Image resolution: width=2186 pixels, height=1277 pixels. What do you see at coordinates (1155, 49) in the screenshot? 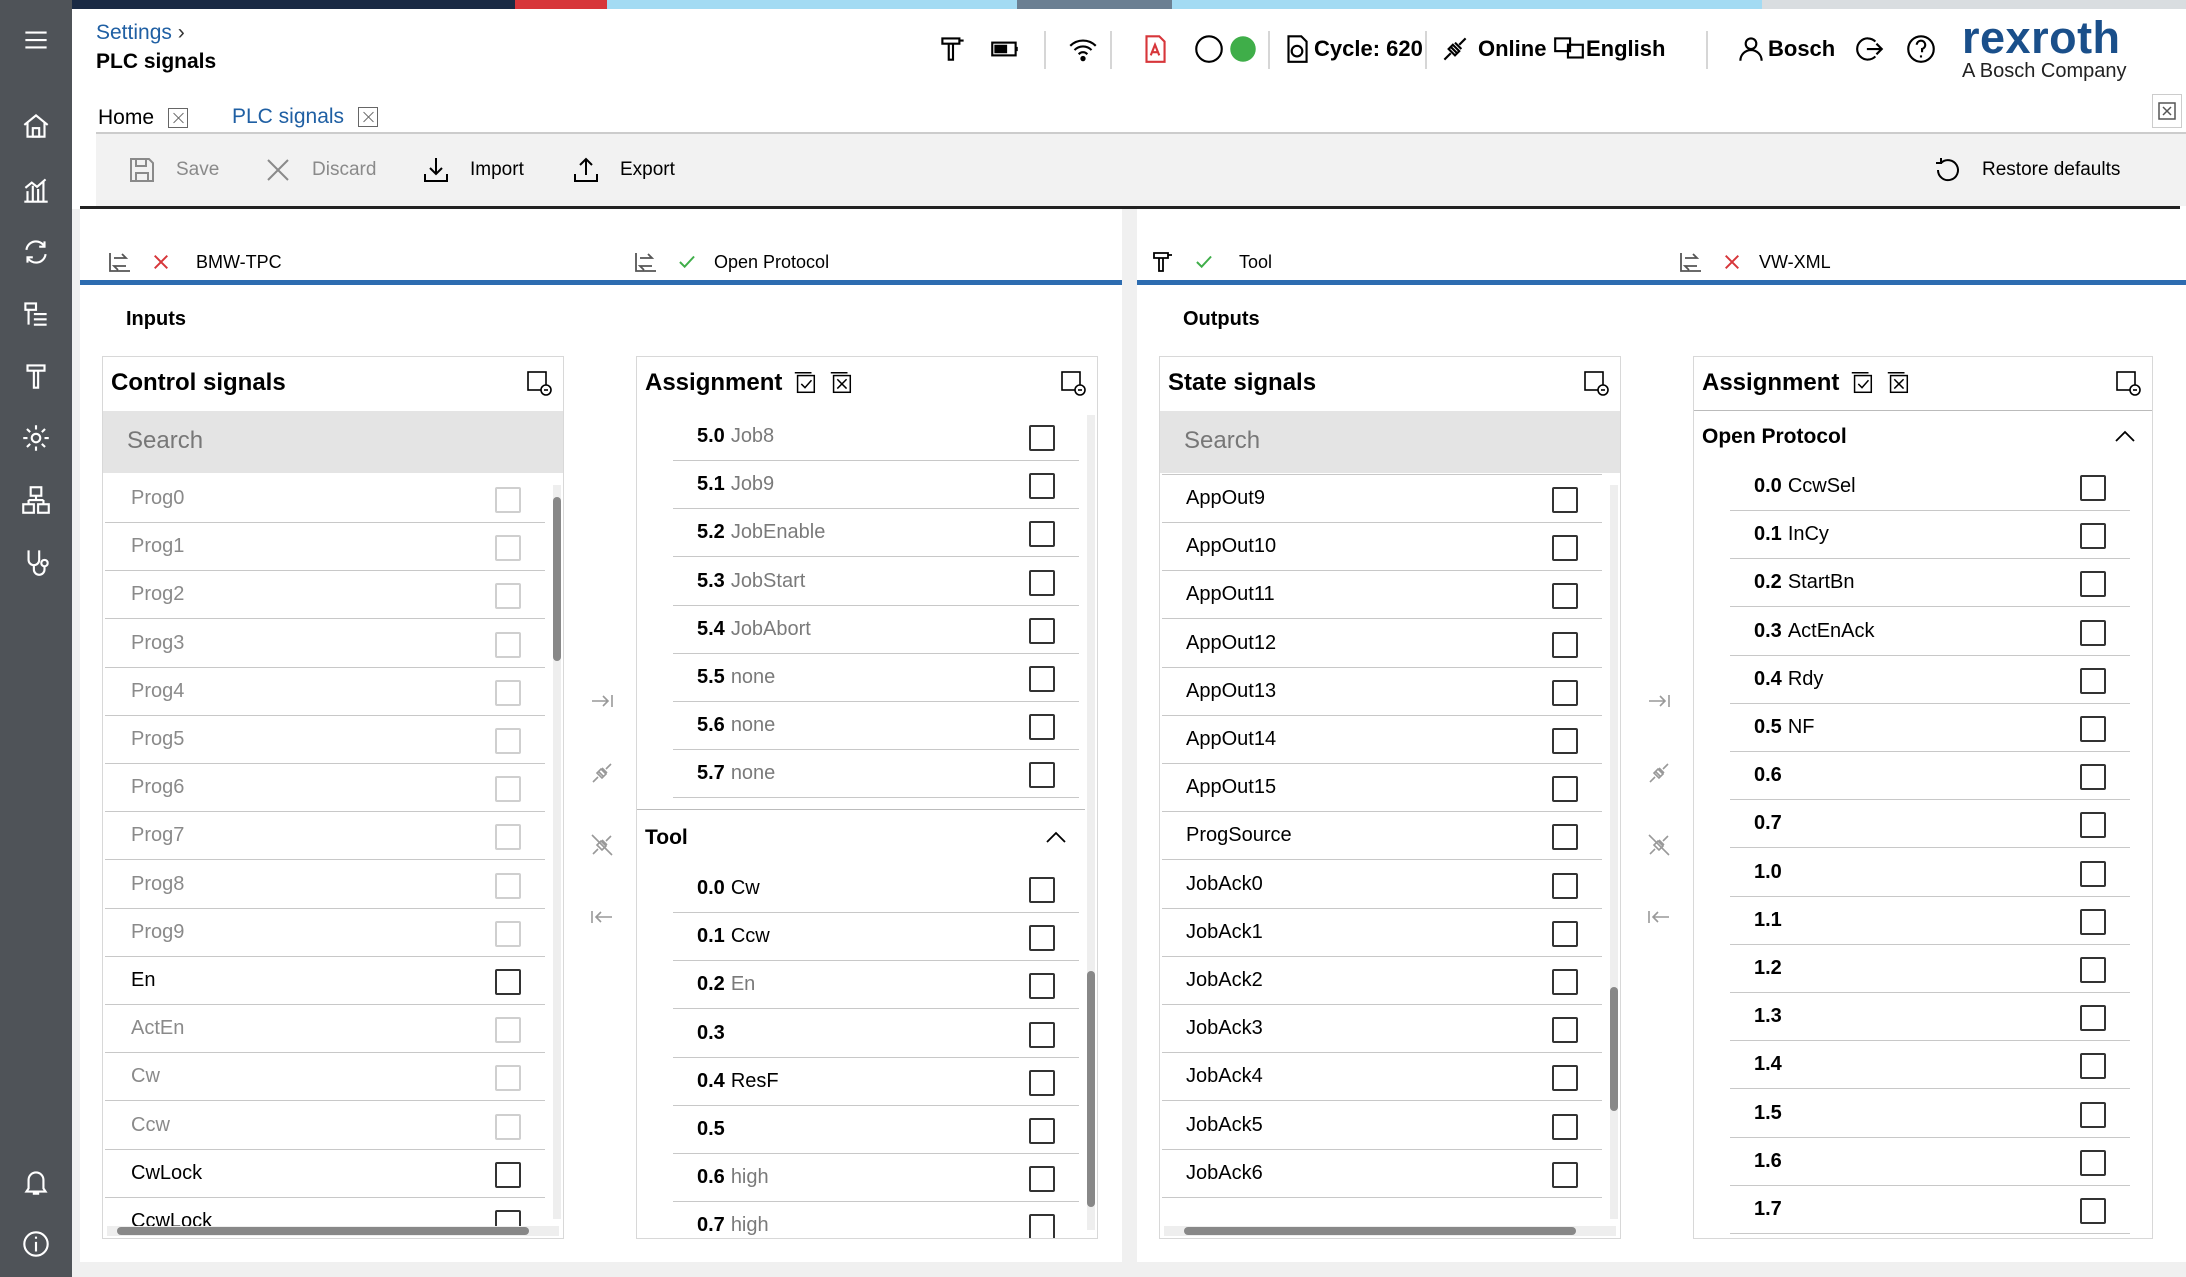
I see `pdf-document-icon` at bounding box center [1155, 49].